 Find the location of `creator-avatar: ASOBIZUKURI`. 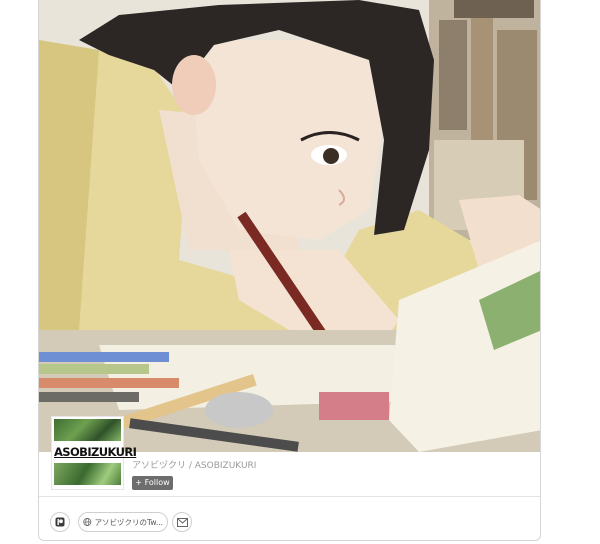

creator-avatar: ASOBIZUKURI is located at coordinates (94, 453).